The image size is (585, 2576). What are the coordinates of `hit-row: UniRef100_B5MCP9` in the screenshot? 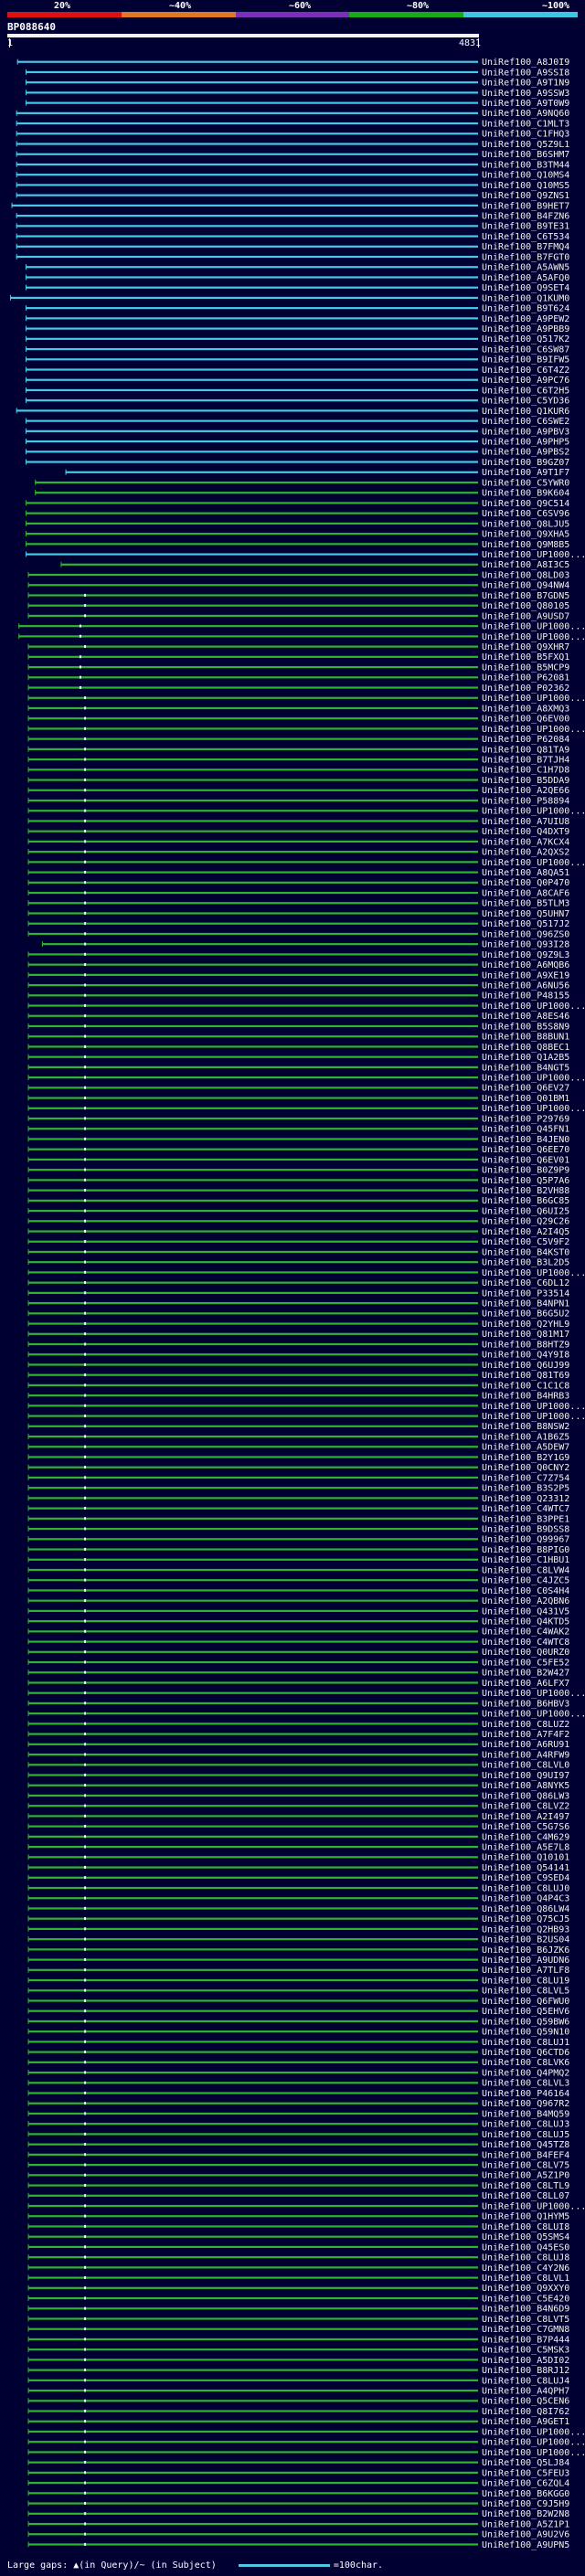 It's located at (299, 668).